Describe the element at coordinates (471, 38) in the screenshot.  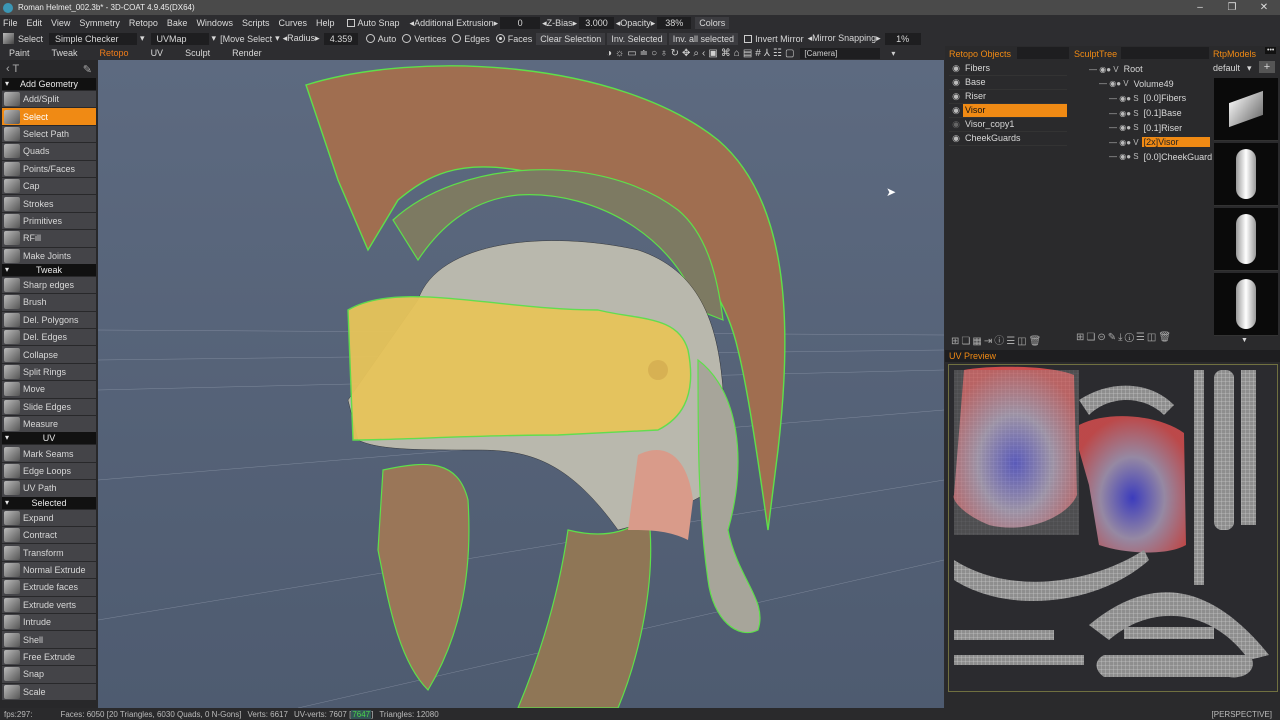
I see `edges-radio: Edges` at that location.